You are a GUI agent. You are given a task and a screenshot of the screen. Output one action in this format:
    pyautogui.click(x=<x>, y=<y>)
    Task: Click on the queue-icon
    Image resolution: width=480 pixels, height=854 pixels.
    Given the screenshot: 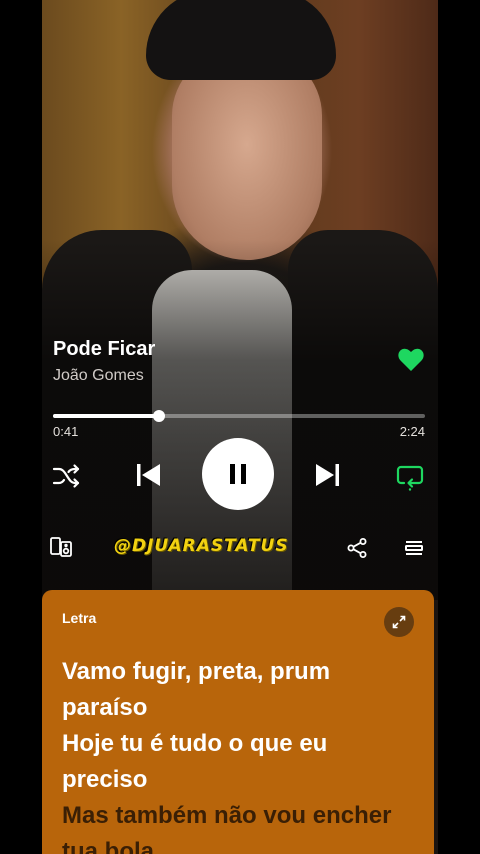 What is the action you would take?
    pyautogui.click(x=414, y=548)
    